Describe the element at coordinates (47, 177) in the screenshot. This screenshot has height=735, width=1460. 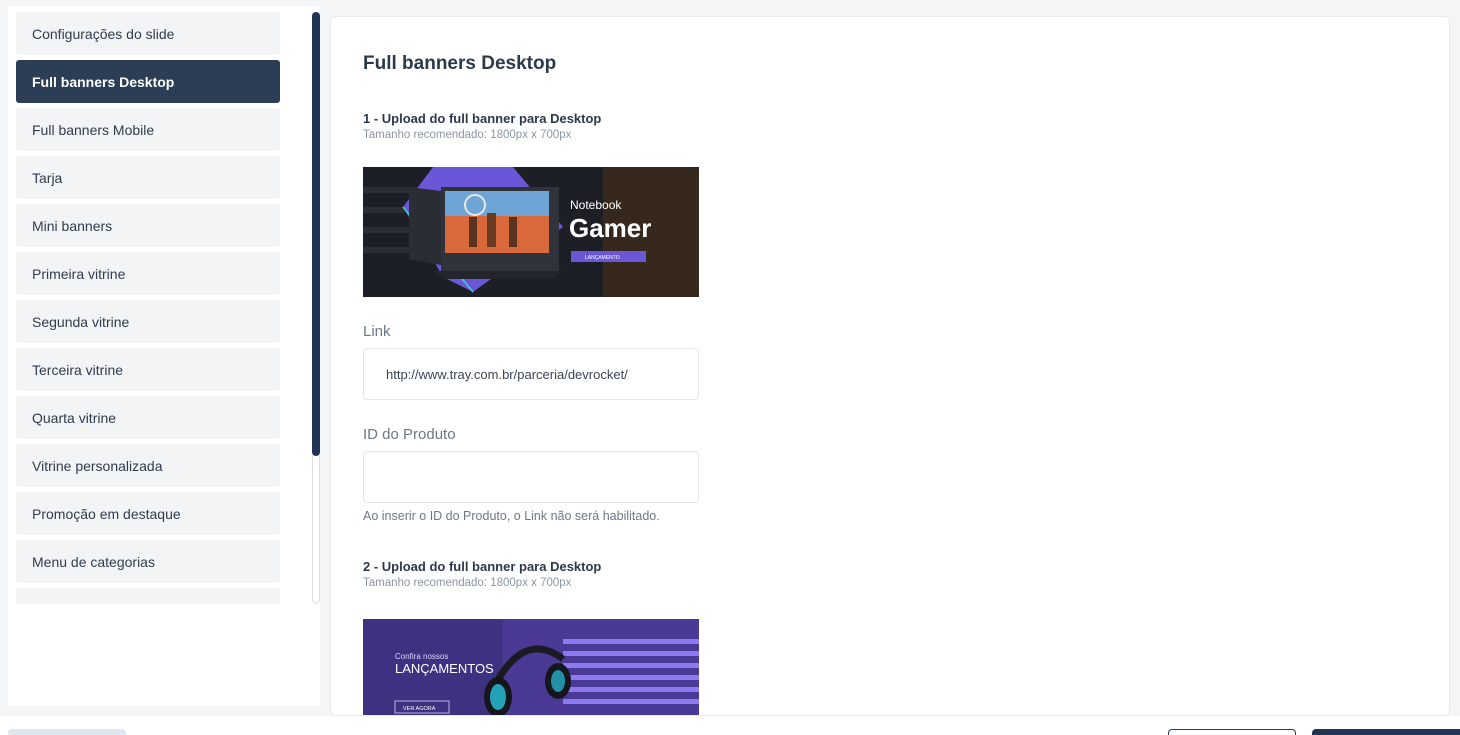
I see `menu-item-label: Tarja` at that location.